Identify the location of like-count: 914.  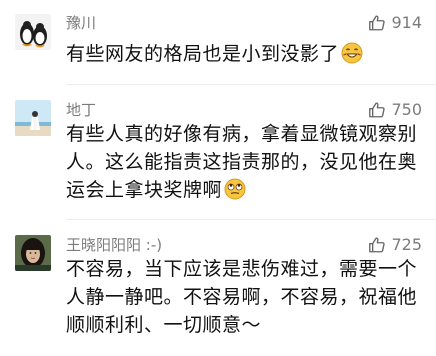
(406, 22).